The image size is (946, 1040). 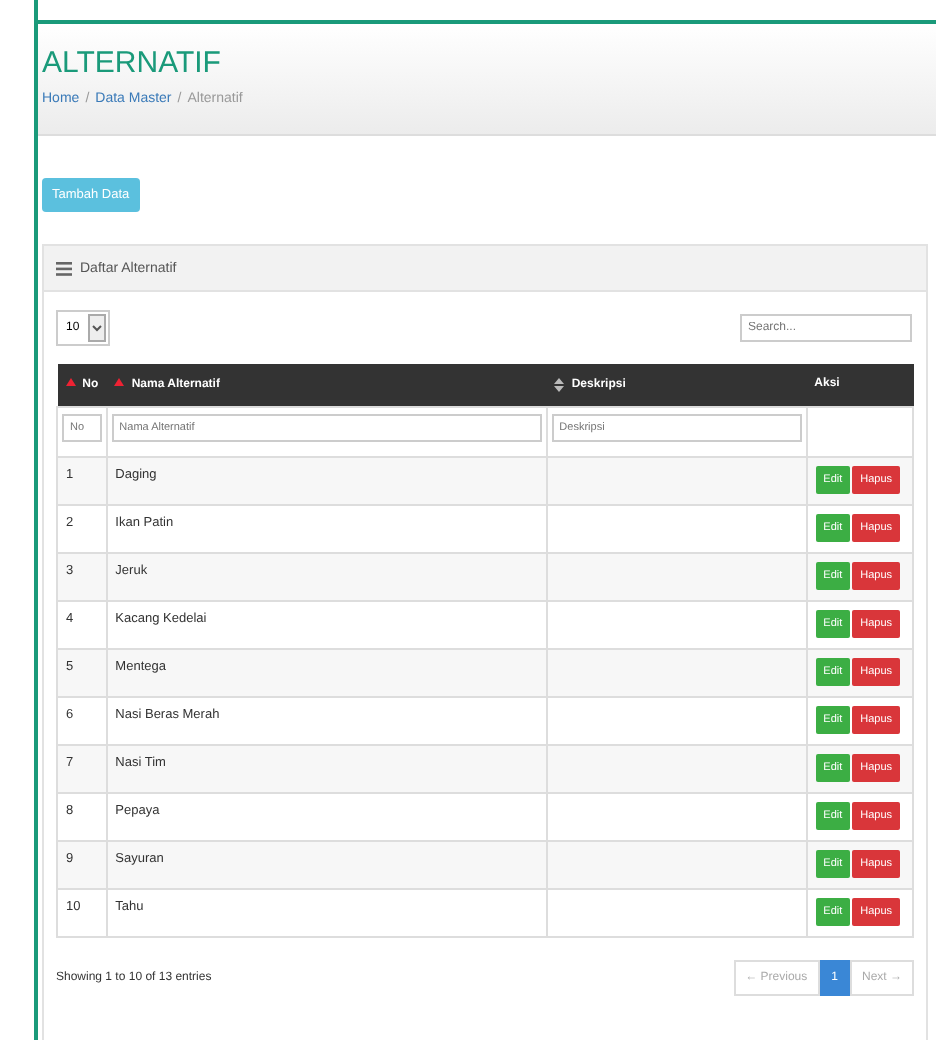 I want to click on page-title: ALTERNATIF, so click(x=132, y=64).